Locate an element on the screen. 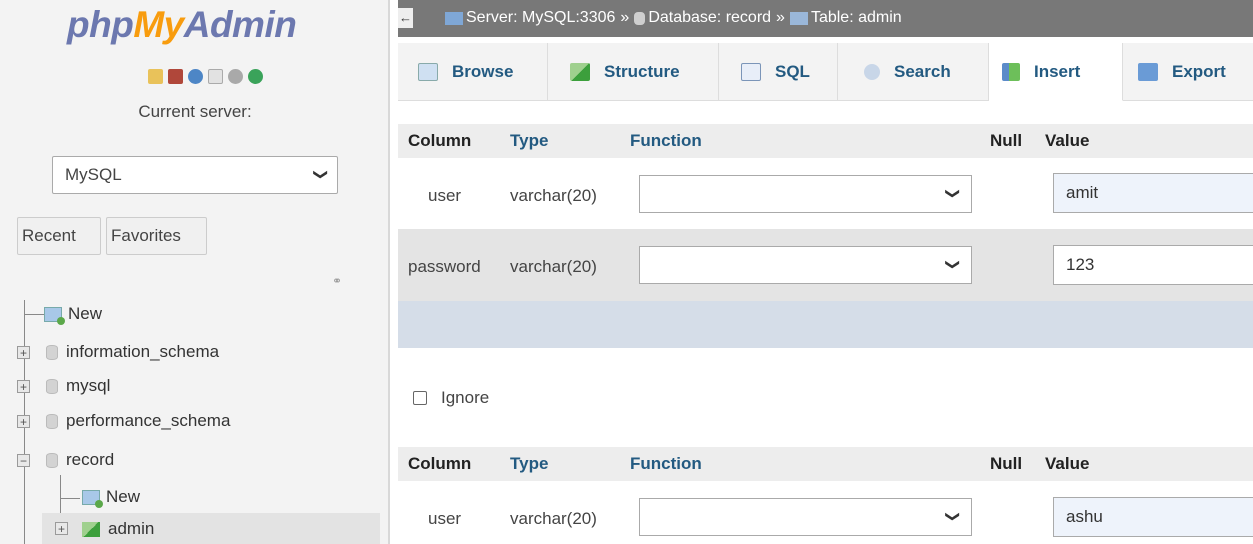 The width and height of the screenshot is (1253, 544). tab-search: Search is located at coordinates (913, 71).